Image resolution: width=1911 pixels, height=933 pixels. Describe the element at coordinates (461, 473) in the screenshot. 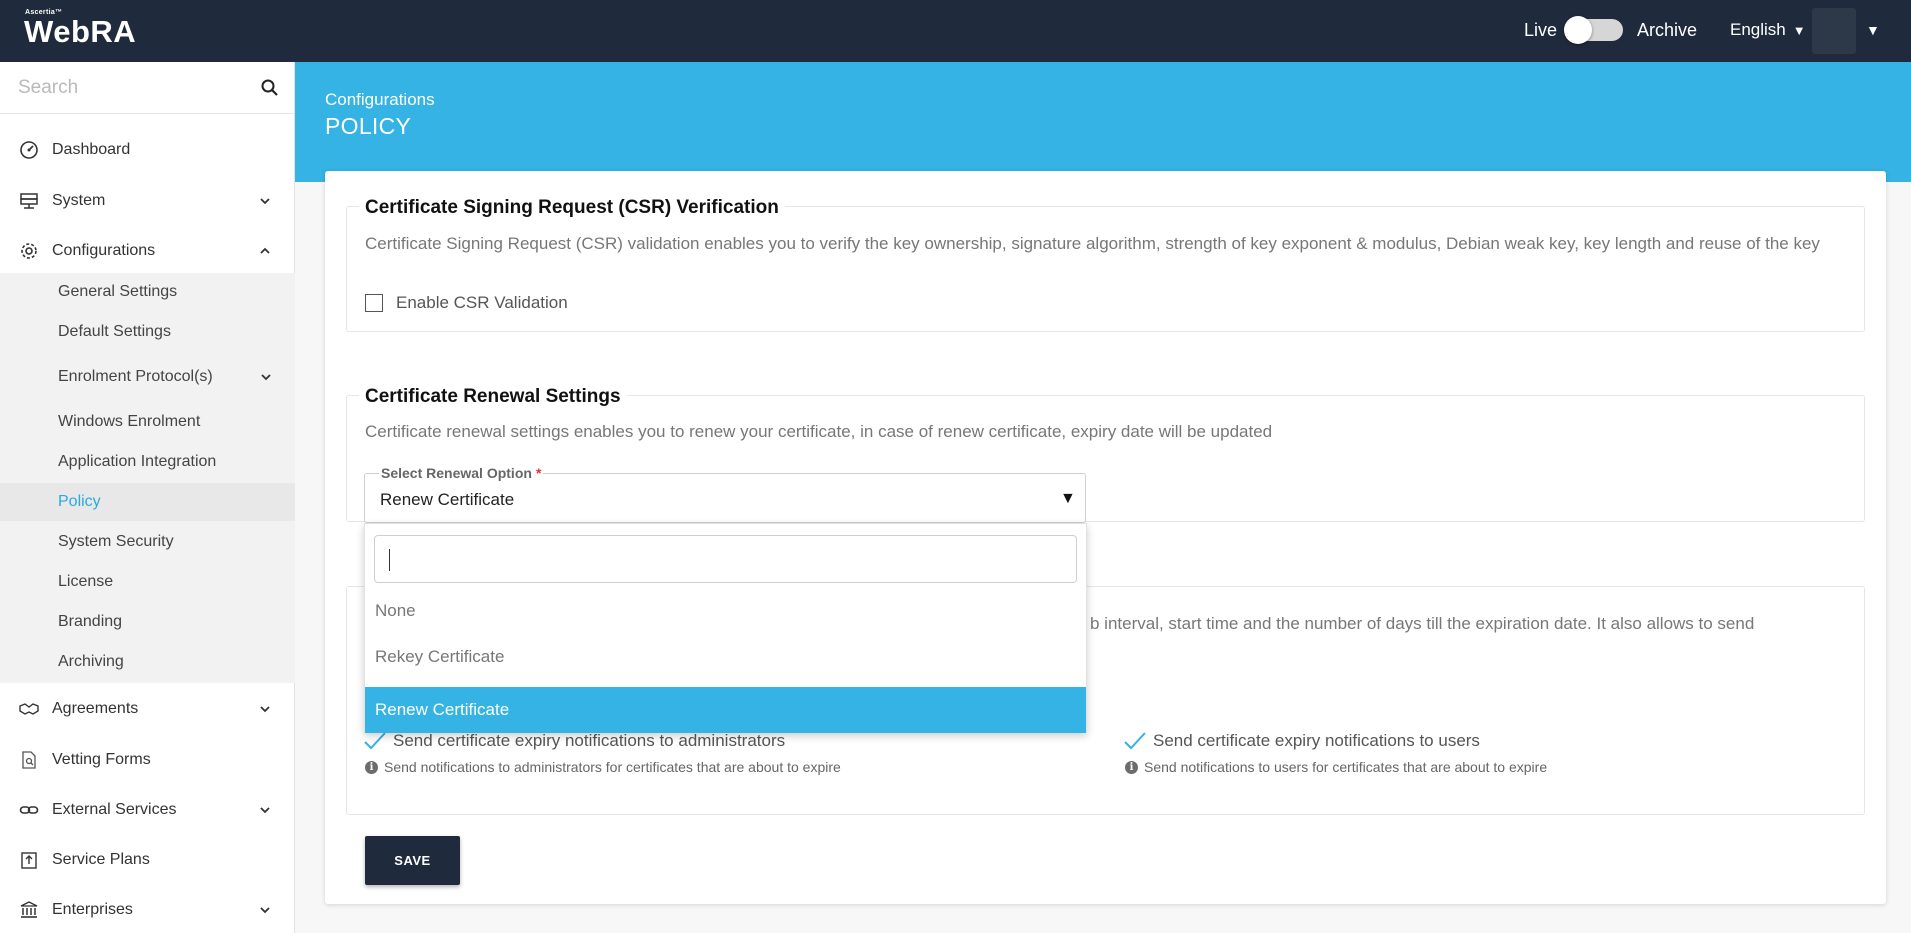

I see `select-label: Select Renewal Option *` at that location.